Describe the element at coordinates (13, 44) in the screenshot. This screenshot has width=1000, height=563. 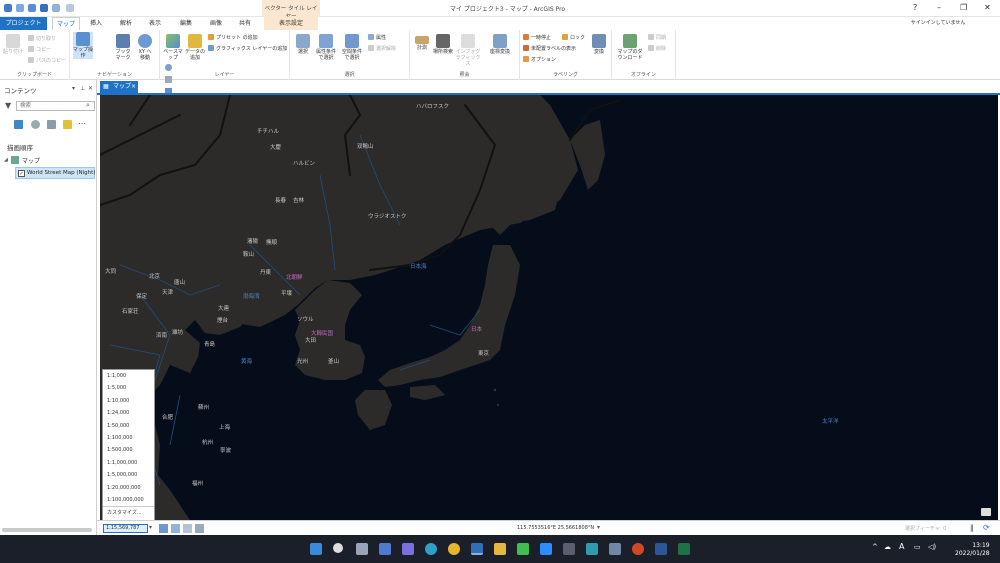
I see `paste-button: 貼り付け` at that location.